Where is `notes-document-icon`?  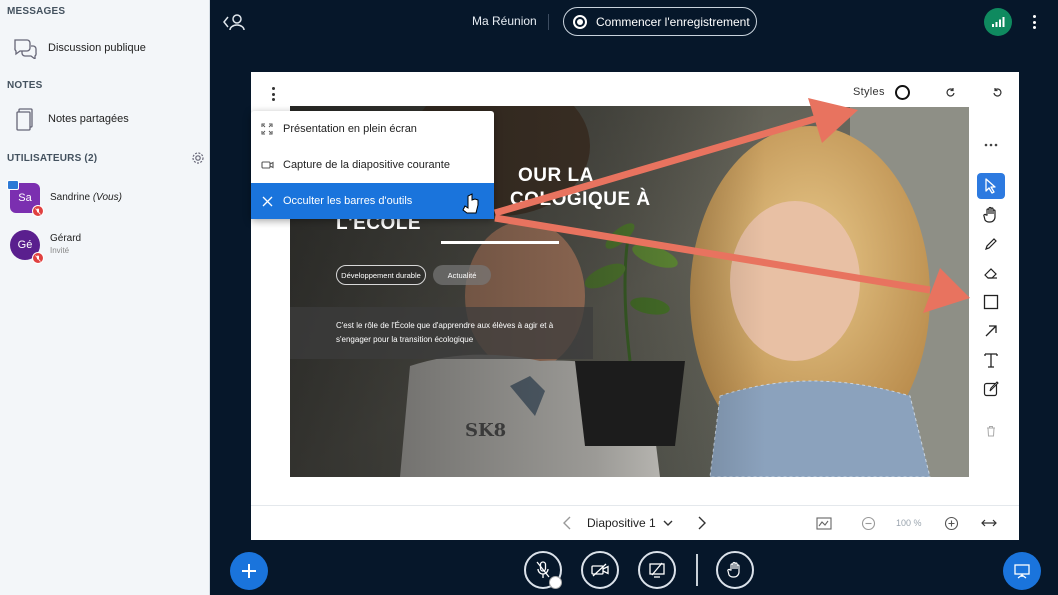
notes-document-icon is located at coordinates (25, 119).